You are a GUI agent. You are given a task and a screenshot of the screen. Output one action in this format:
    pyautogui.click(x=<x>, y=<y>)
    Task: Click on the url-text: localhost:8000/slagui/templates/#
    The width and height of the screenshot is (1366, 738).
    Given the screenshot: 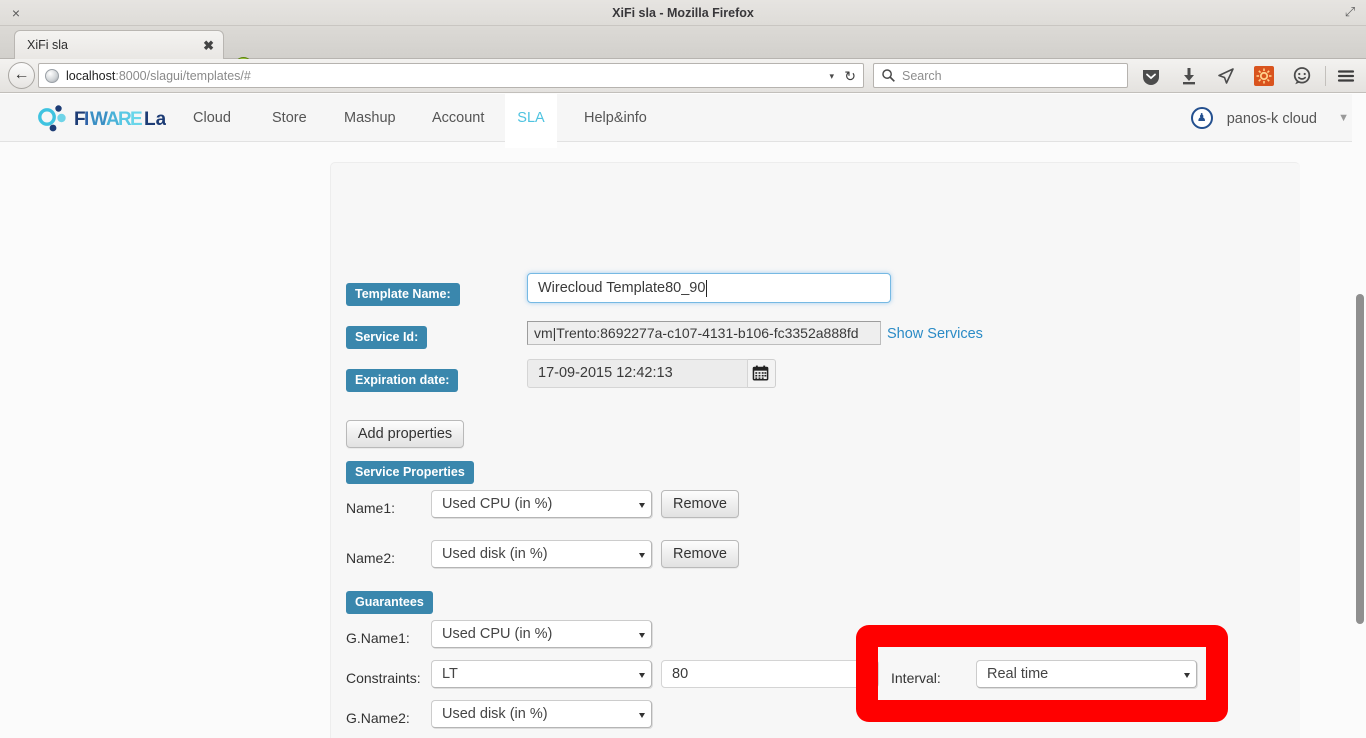 What is the action you would take?
    pyautogui.click(x=158, y=76)
    